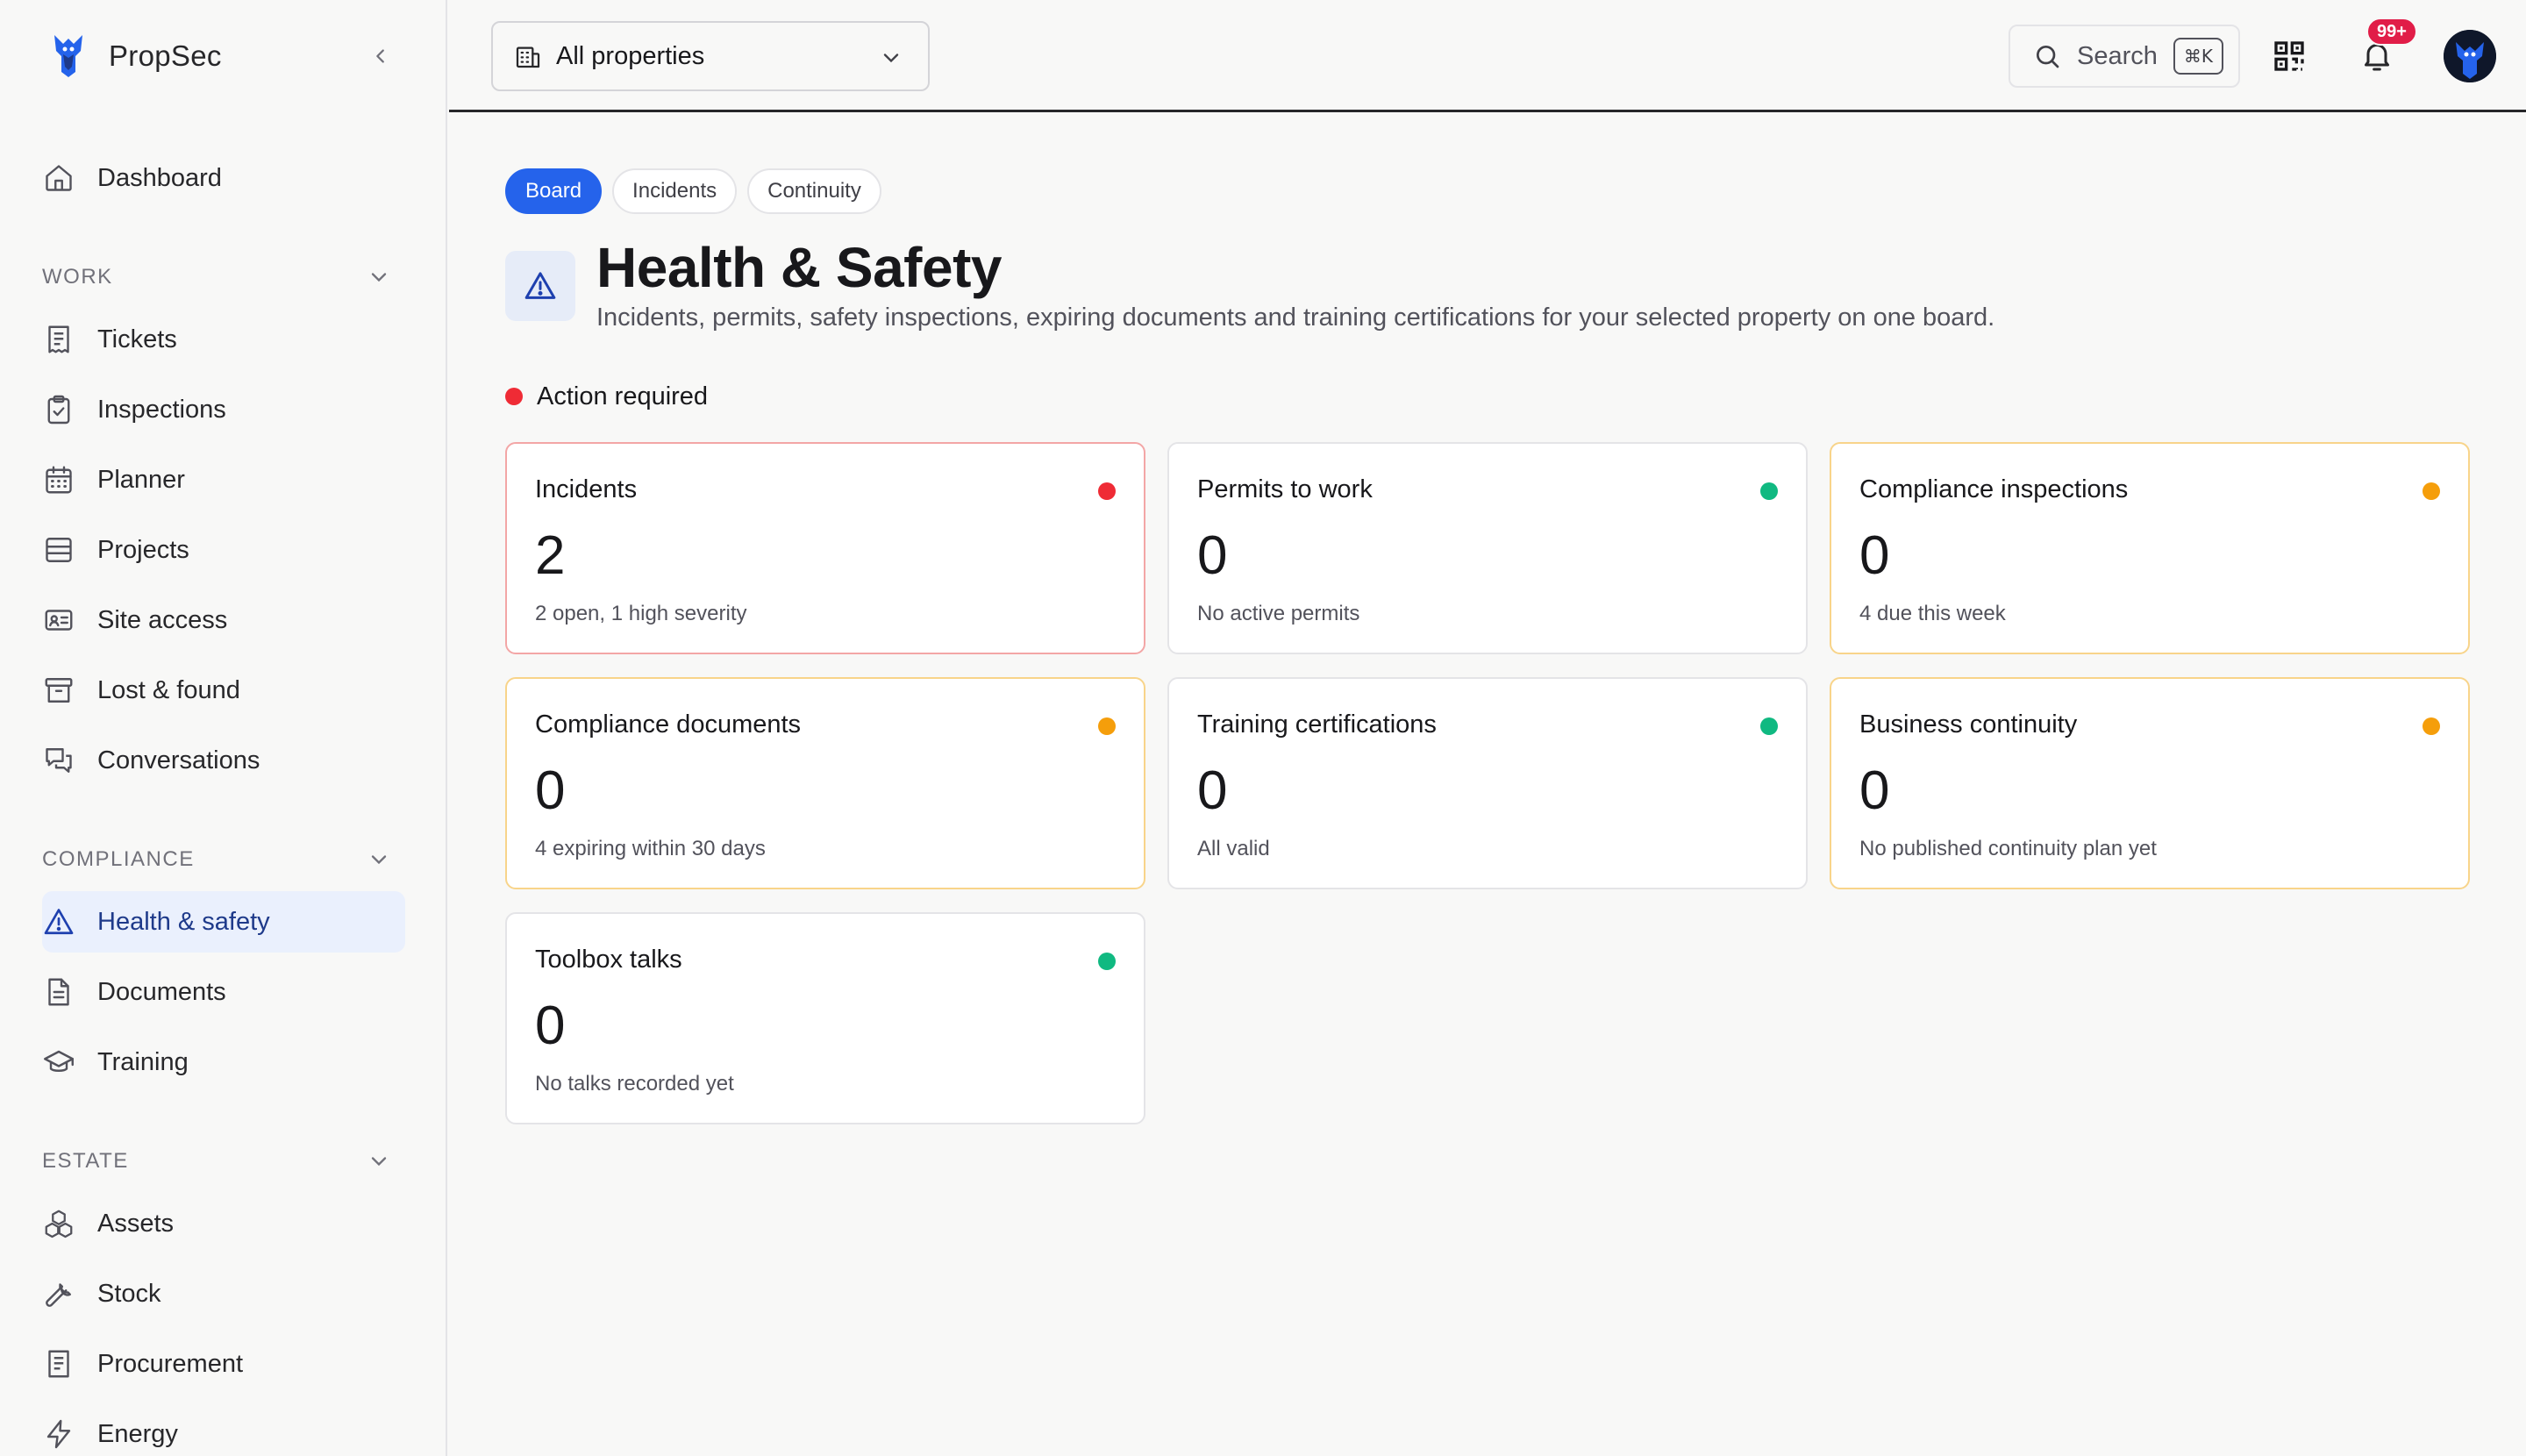 Image resolution: width=2526 pixels, height=1456 pixels. I want to click on search-shortcut-kbd: ⌘K, so click(2198, 56).